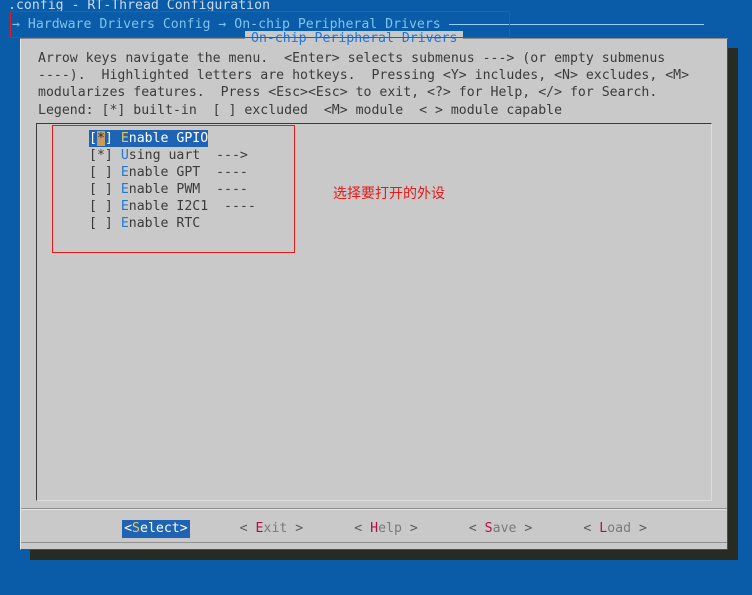  I want to click on menu-item-label: nable GPIO, so click(168, 138).